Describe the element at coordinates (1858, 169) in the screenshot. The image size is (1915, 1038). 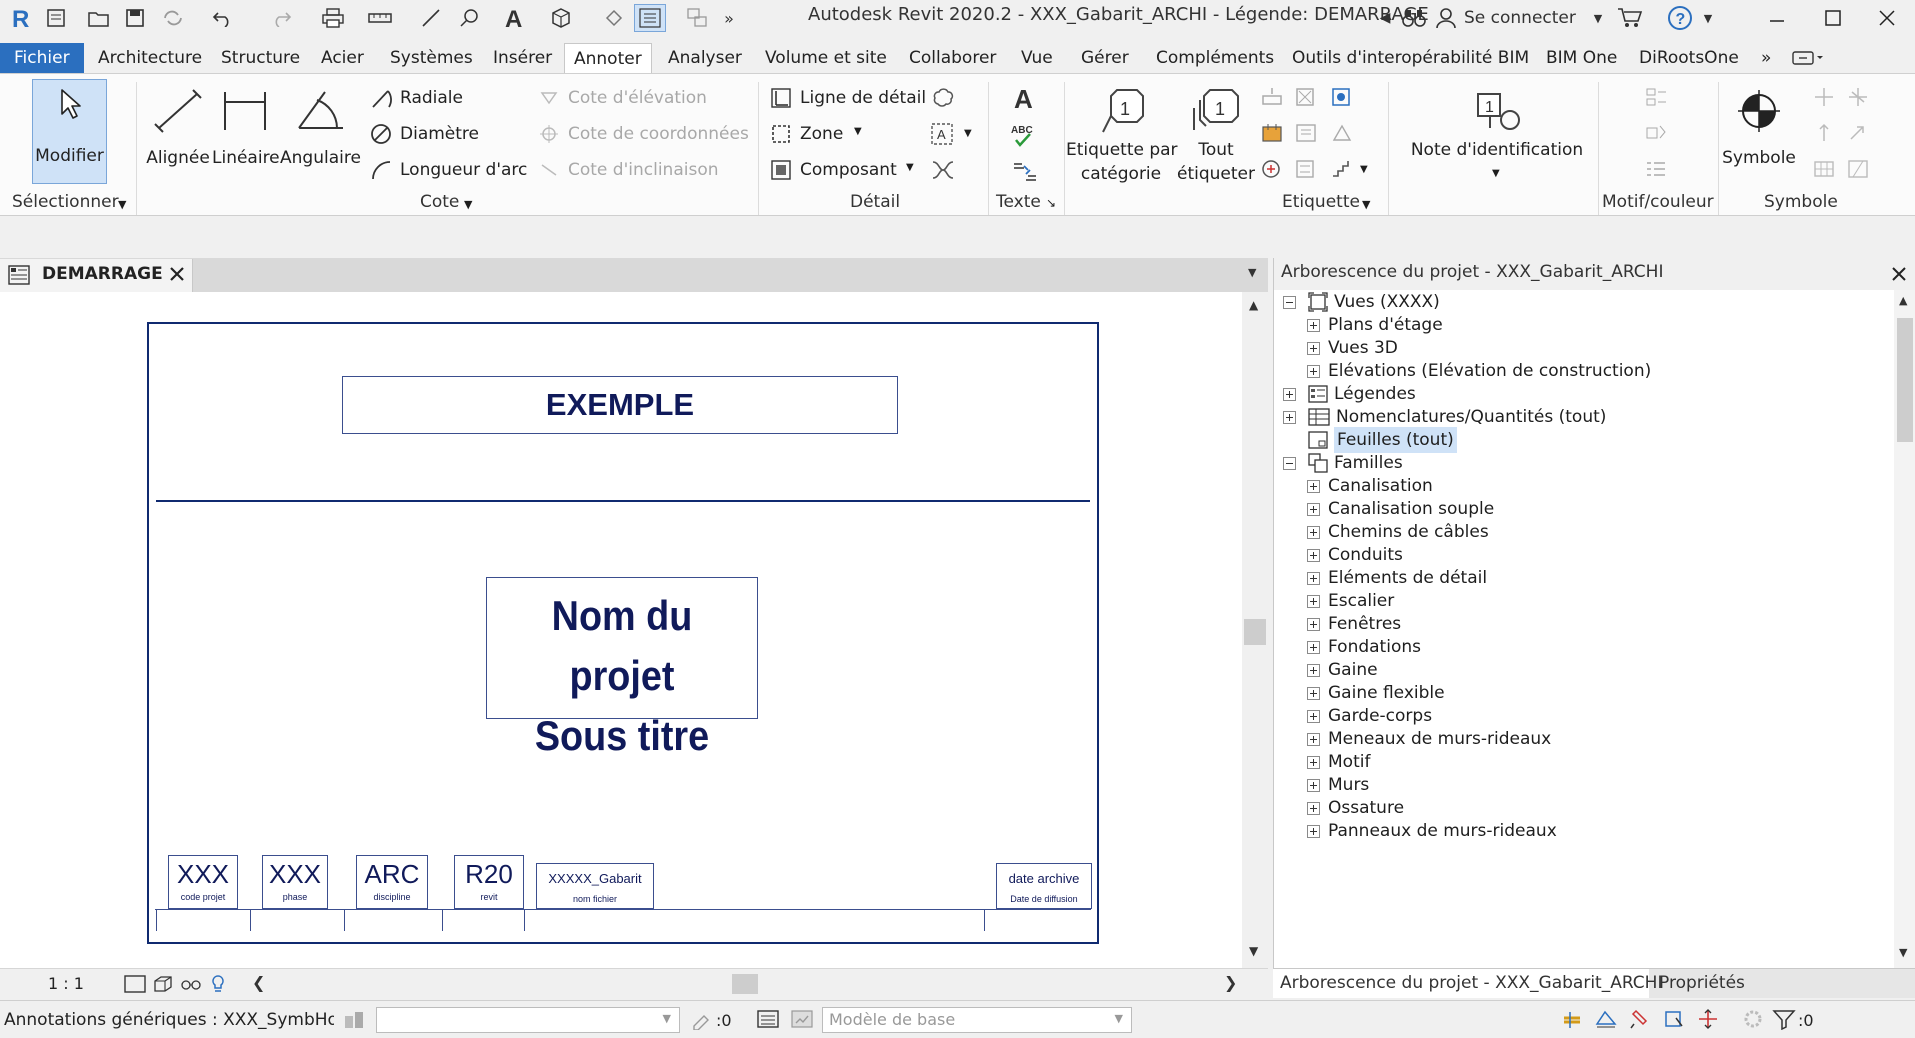
I see `path-reinforcement-icon` at that location.